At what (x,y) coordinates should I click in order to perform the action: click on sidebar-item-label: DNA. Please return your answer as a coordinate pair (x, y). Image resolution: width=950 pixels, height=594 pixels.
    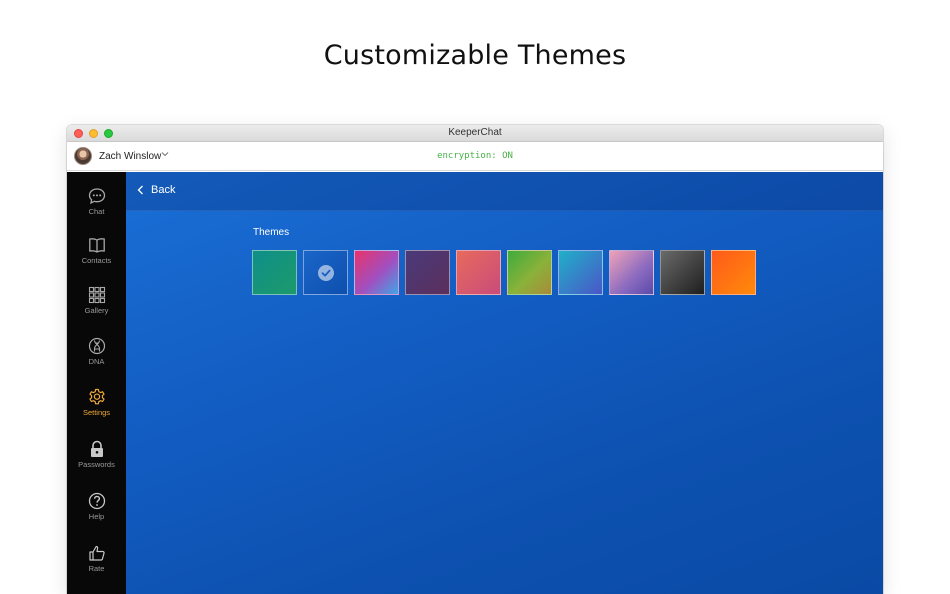
    Looking at the image, I should click on (96, 361).